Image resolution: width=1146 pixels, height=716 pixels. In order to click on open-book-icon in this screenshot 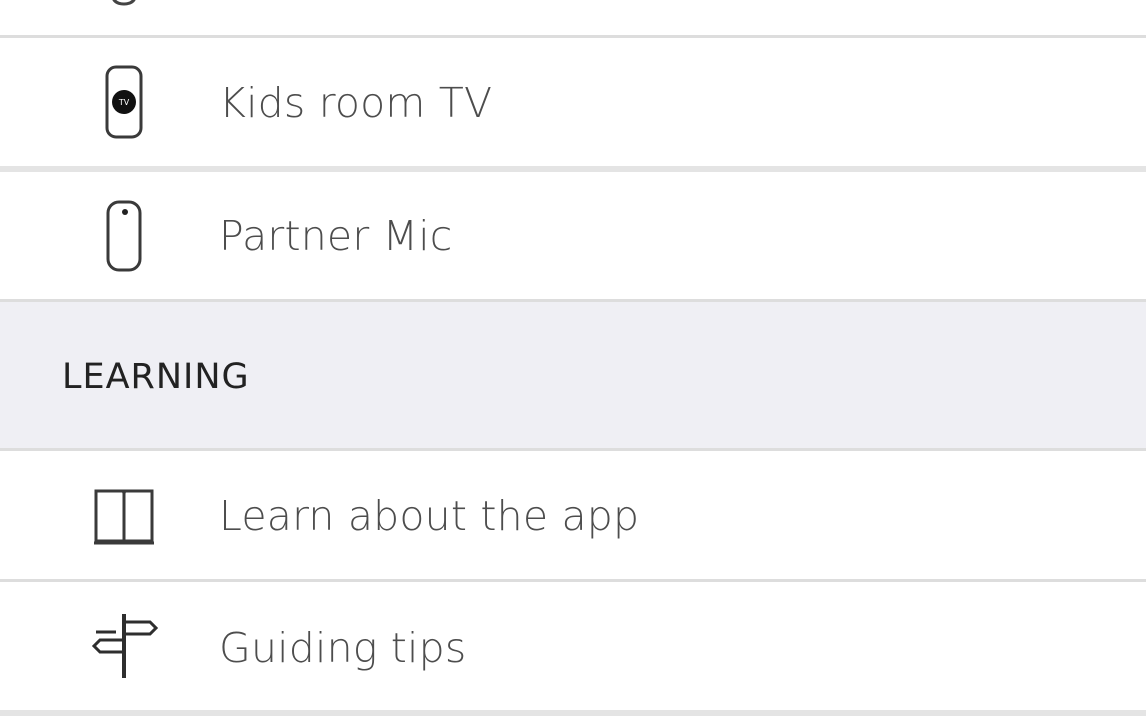, I will do `click(124, 516)`.